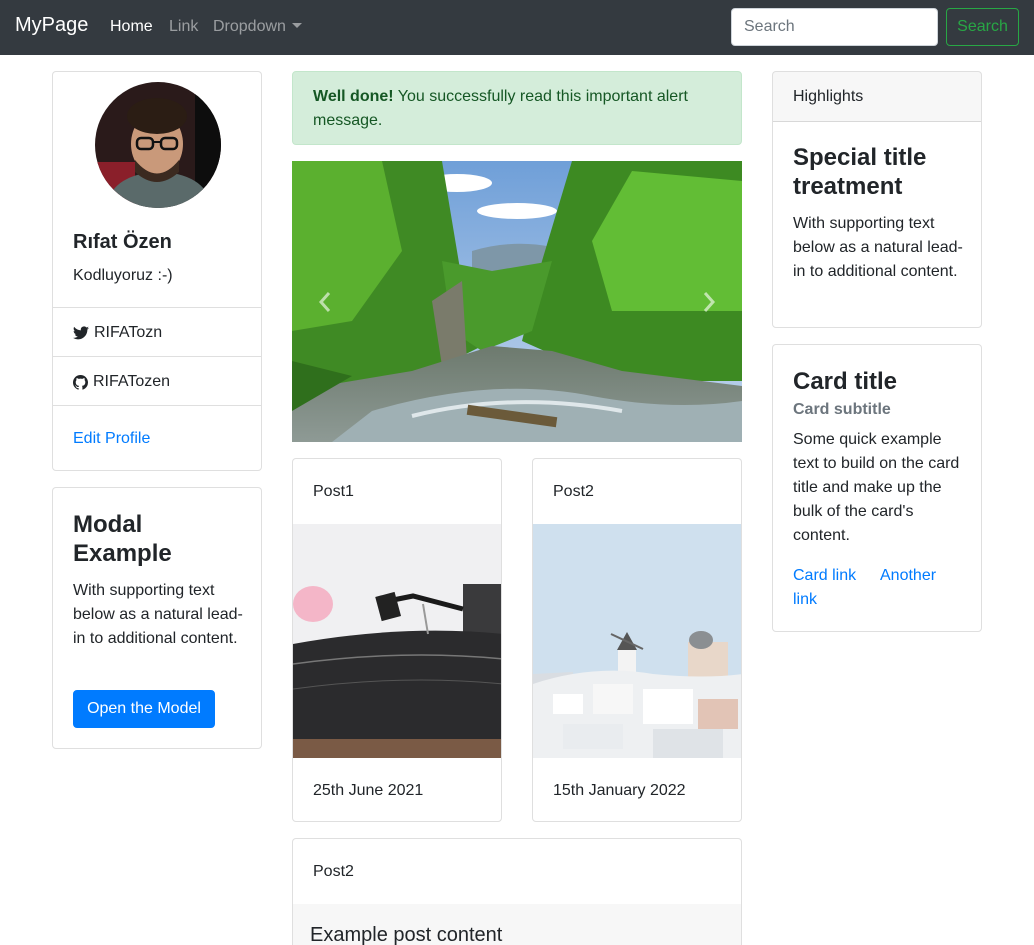  I want to click on nav-dropdown: Dropdown, so click(257, 27).